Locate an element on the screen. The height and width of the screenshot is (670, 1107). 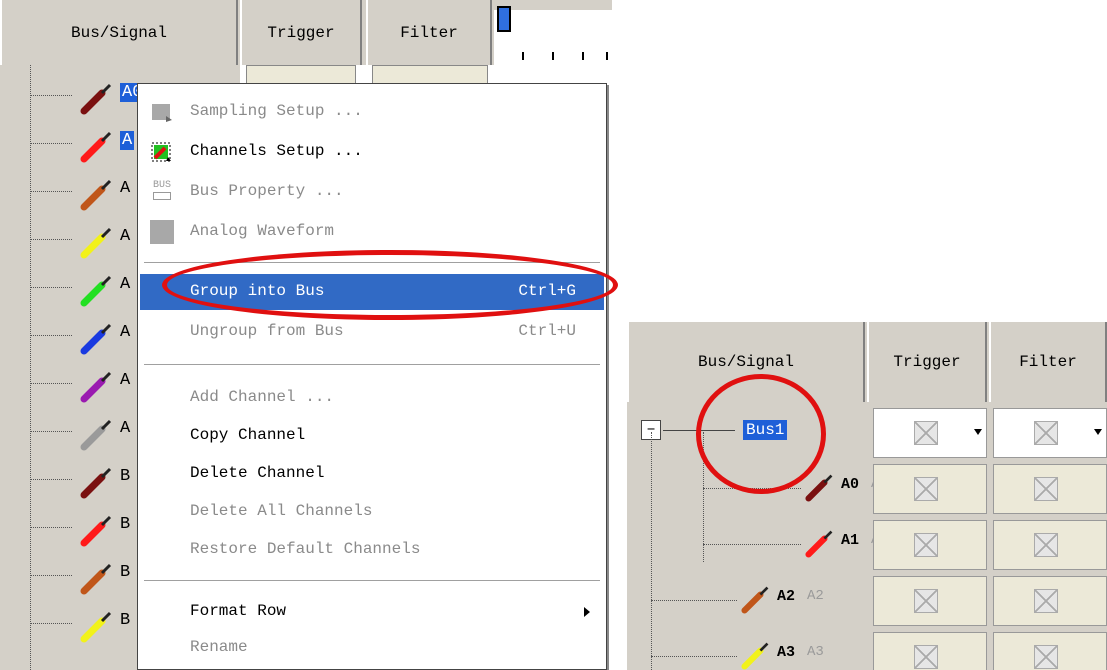
trigger-header-label: Trigger is located at coordinates (927, 362).